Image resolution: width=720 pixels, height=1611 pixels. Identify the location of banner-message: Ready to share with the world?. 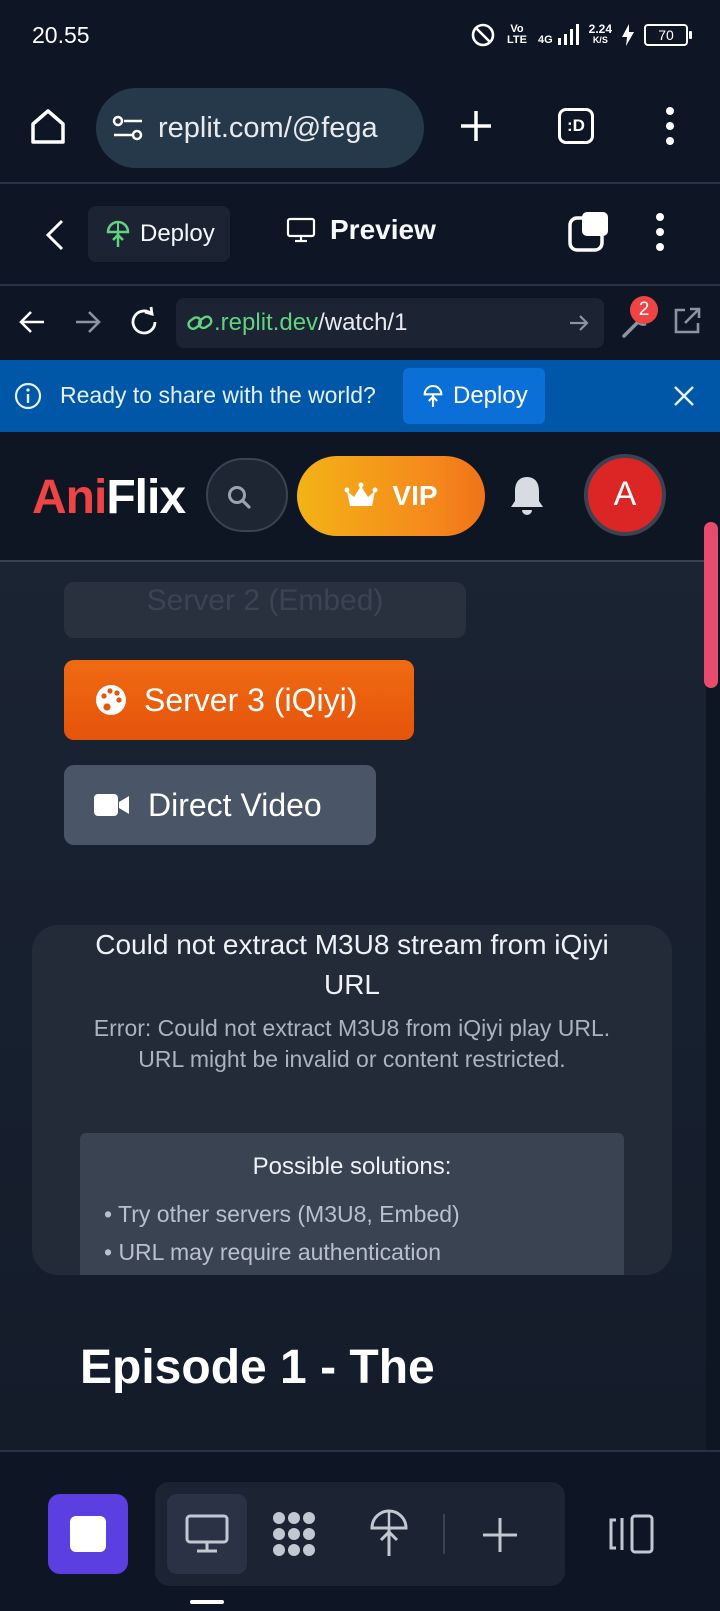
(218, 395).